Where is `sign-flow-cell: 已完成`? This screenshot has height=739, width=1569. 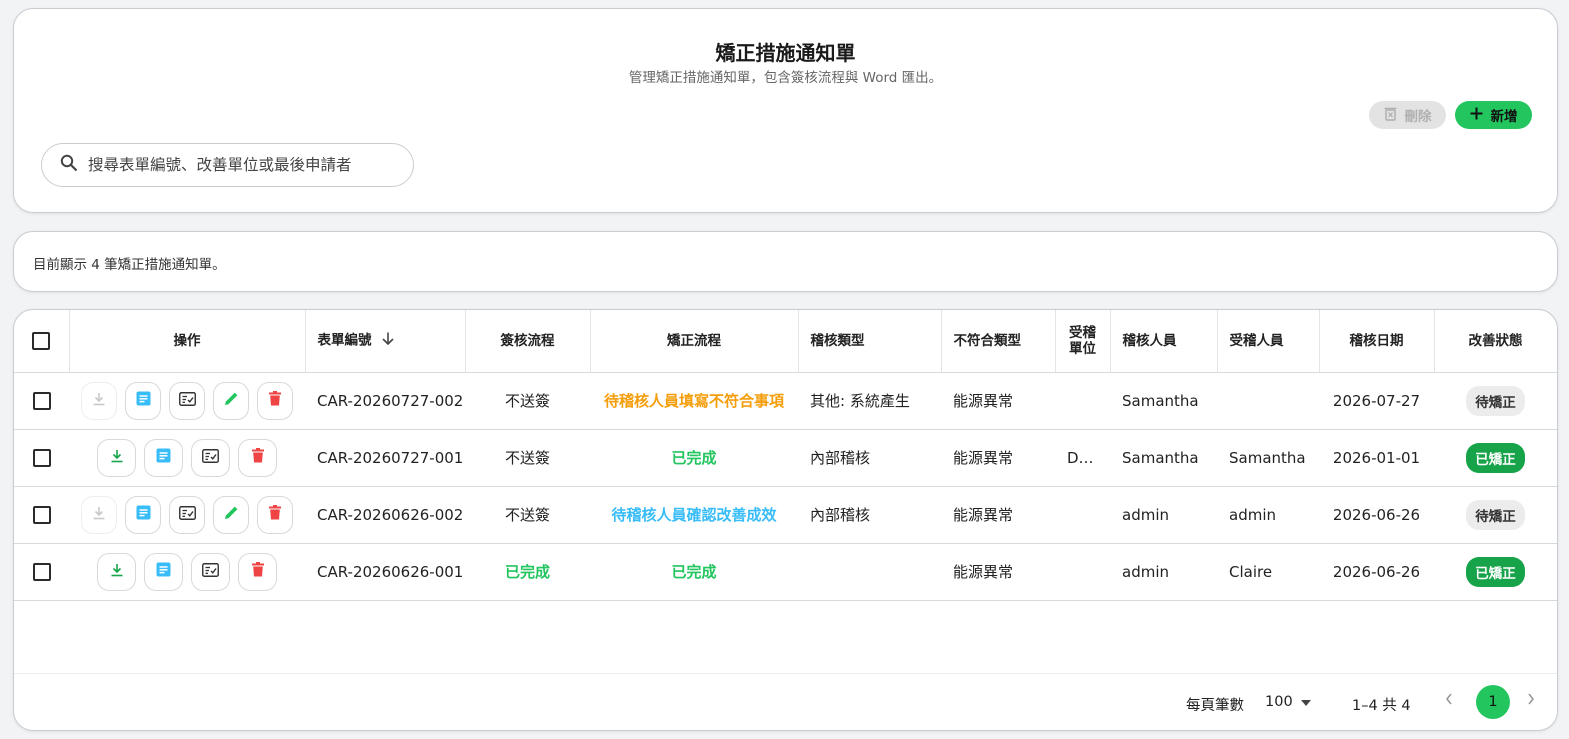 sign-flow-cell: 已完成 is located at coordinates (527, 572).